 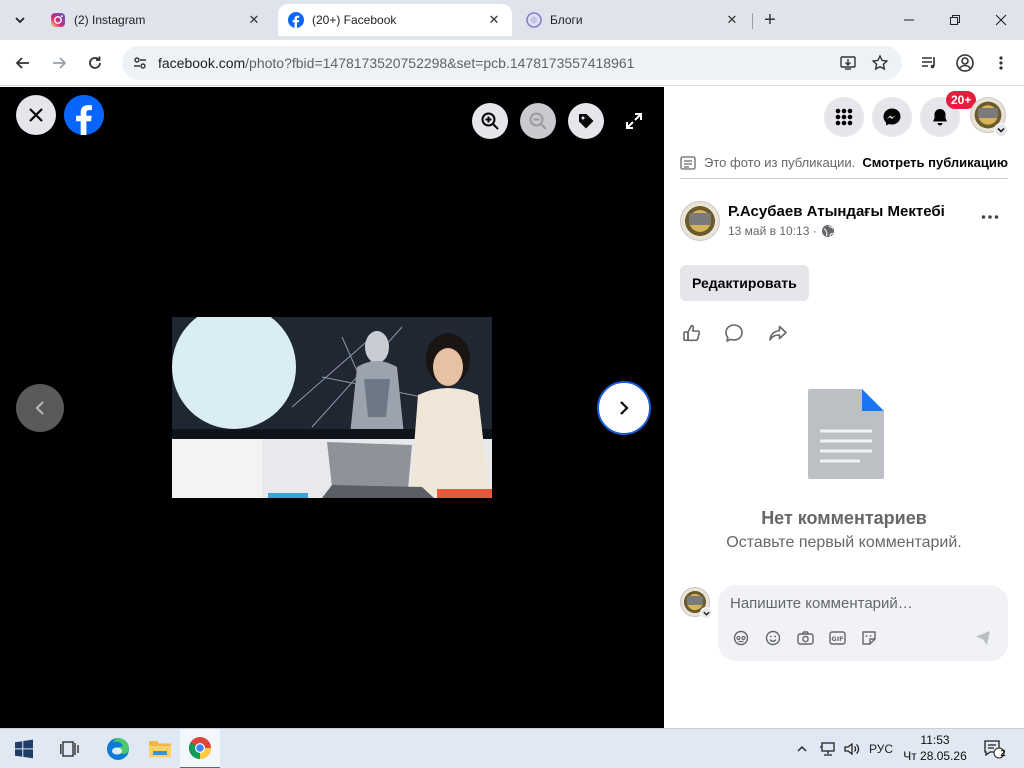 What do you see at coordinates (538, 121) in the screenshot?
I see `zoom-out-button` at bounding box center [538, 121].